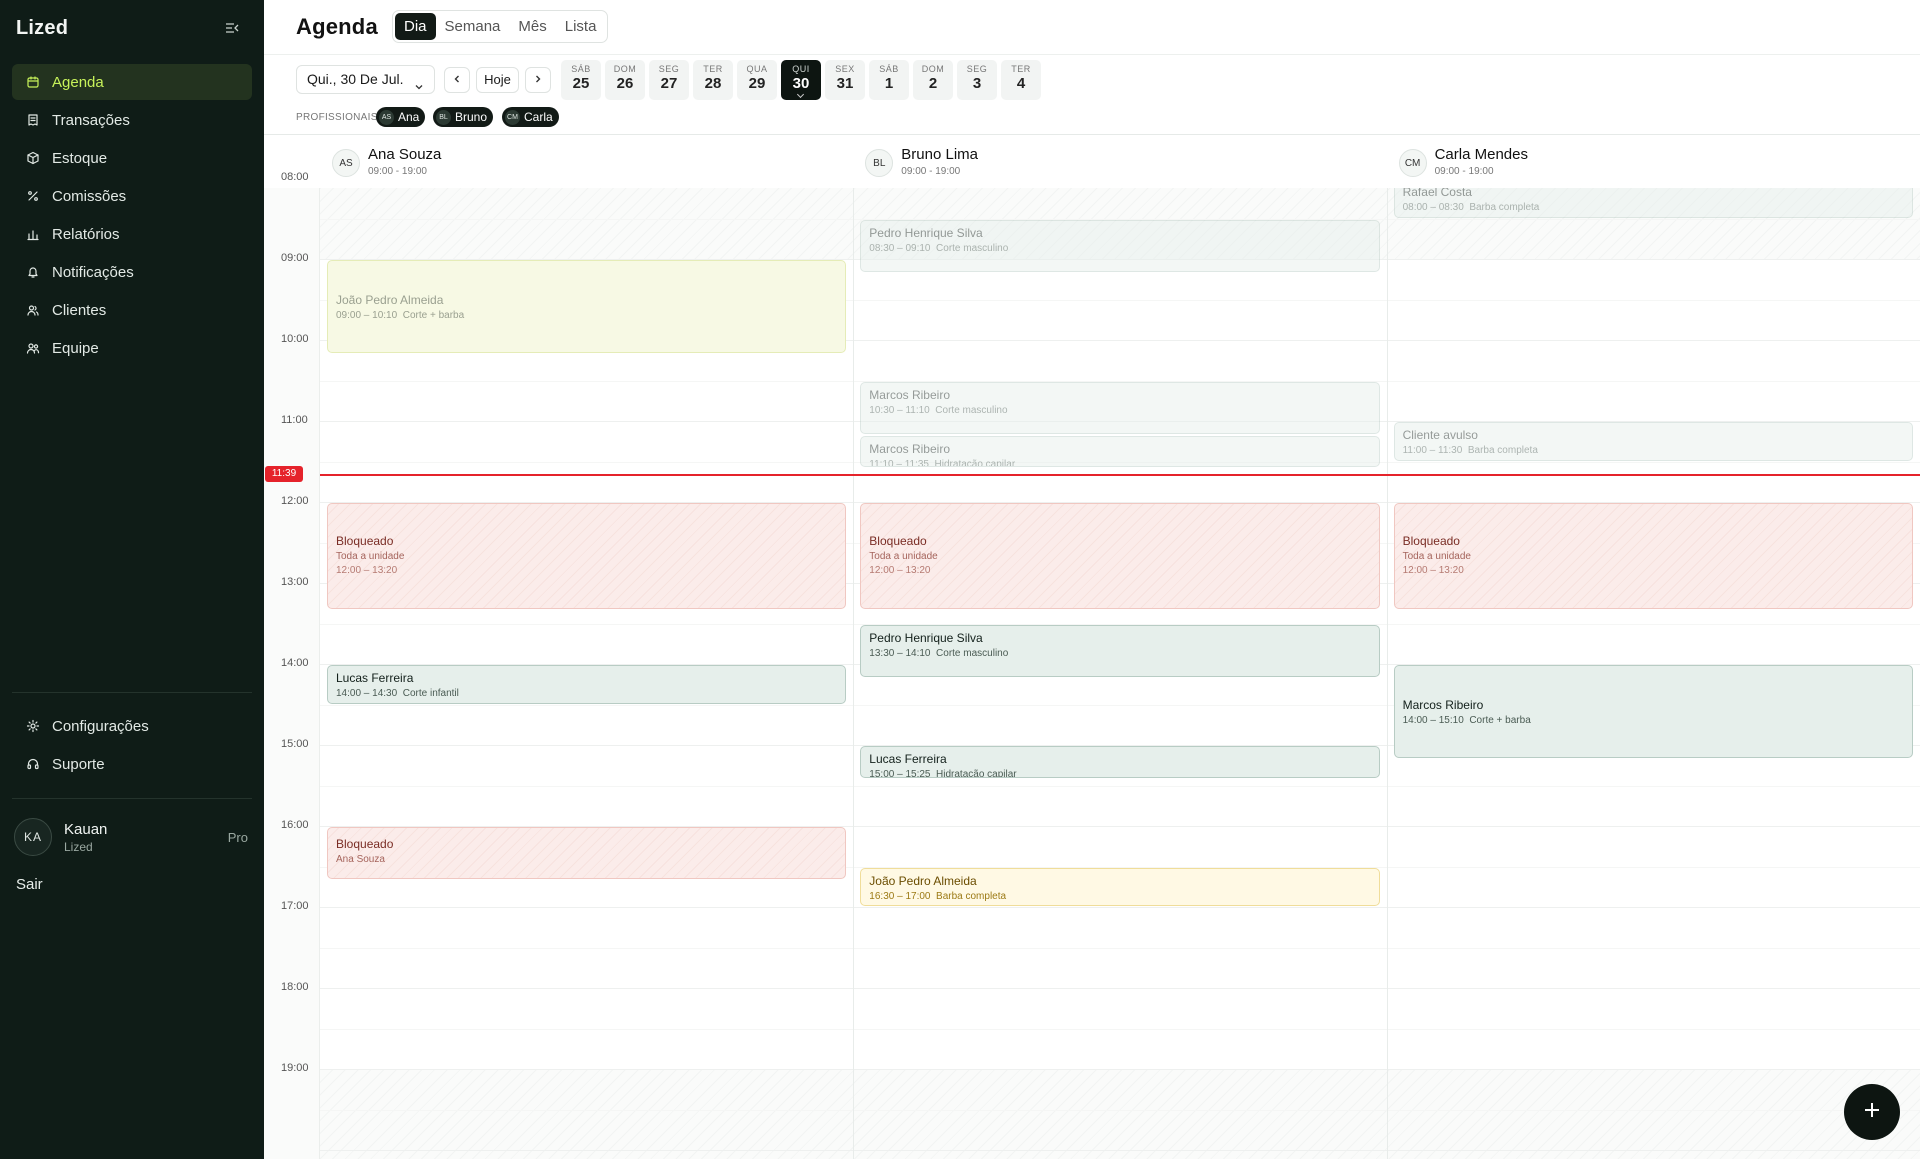  Describe the element at coordinates (295, 663) in the screenshot. I see `time-label: 14:00` at that location.